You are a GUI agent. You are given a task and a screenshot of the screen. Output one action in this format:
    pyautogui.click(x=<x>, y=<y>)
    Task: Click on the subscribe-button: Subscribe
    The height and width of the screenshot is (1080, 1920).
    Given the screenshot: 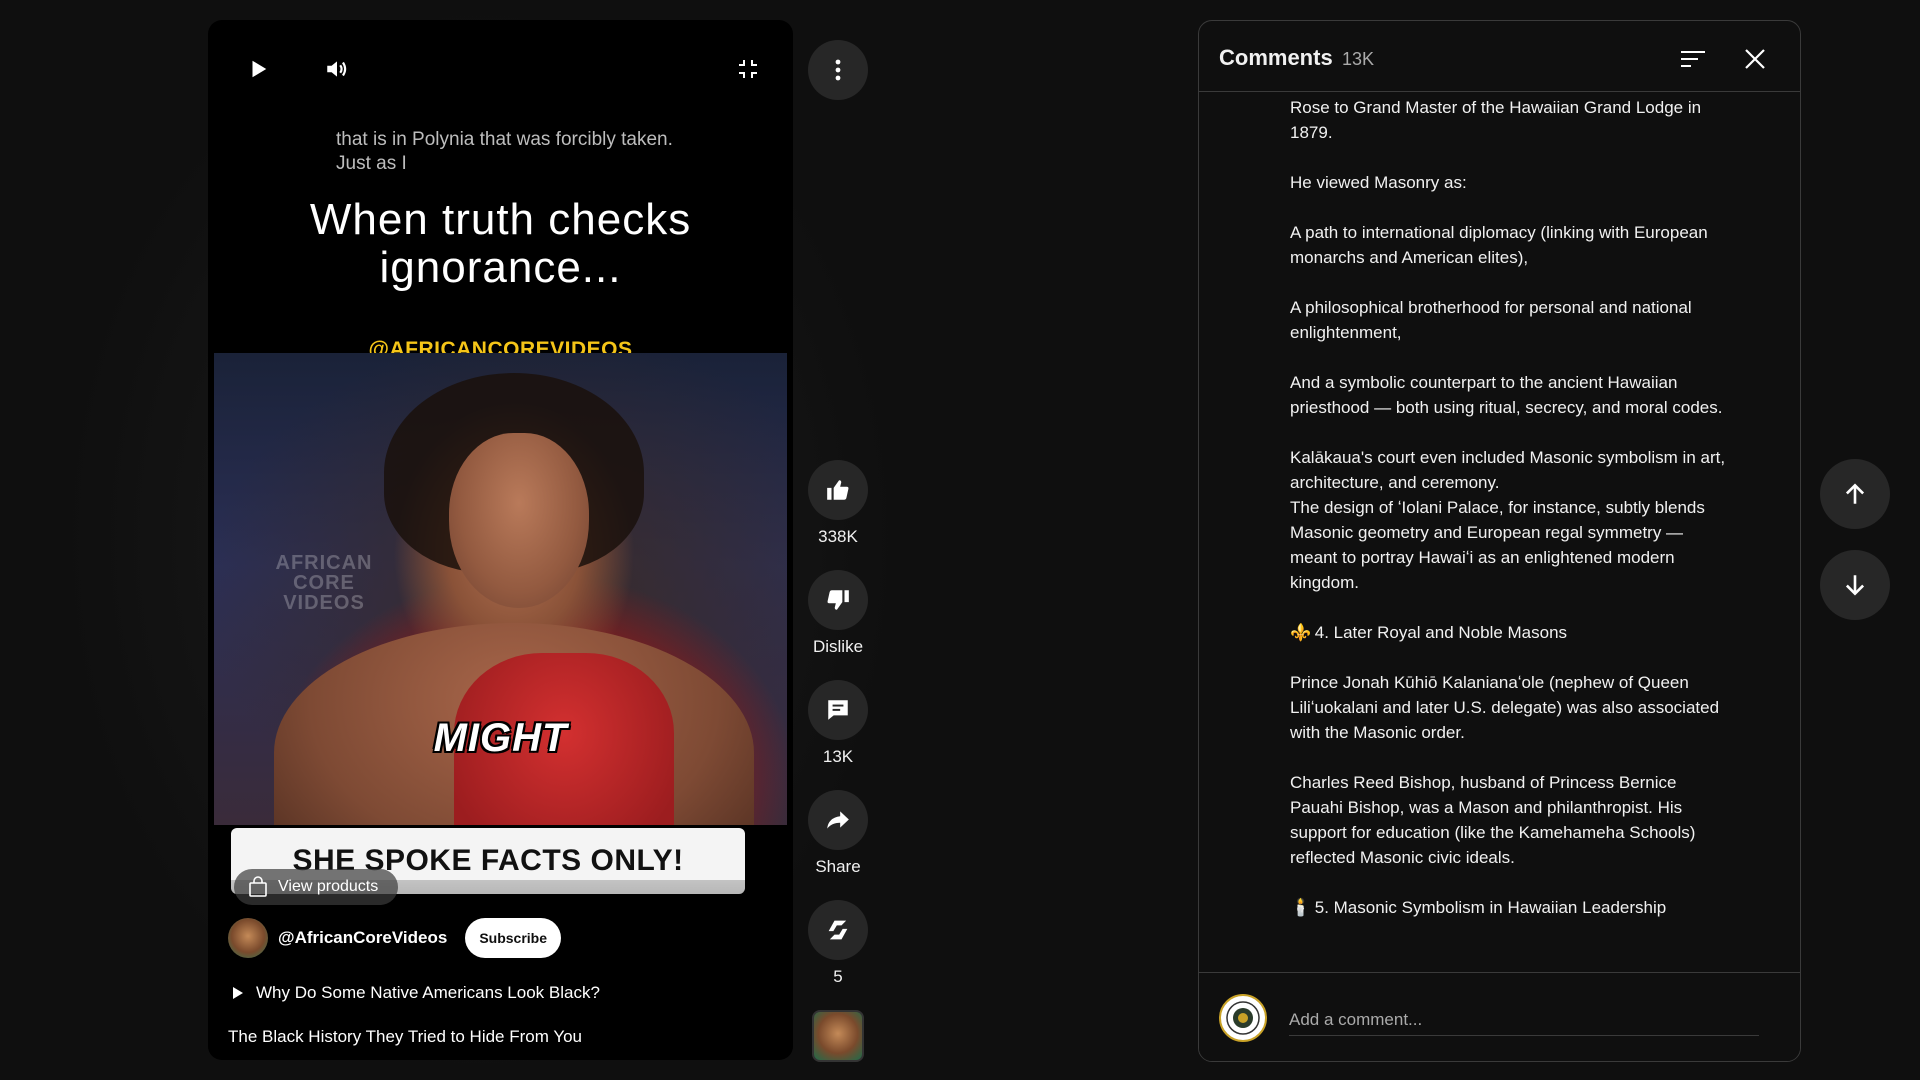 What is the action you would take?
    pyautogui.click(x=513, y=938)
    